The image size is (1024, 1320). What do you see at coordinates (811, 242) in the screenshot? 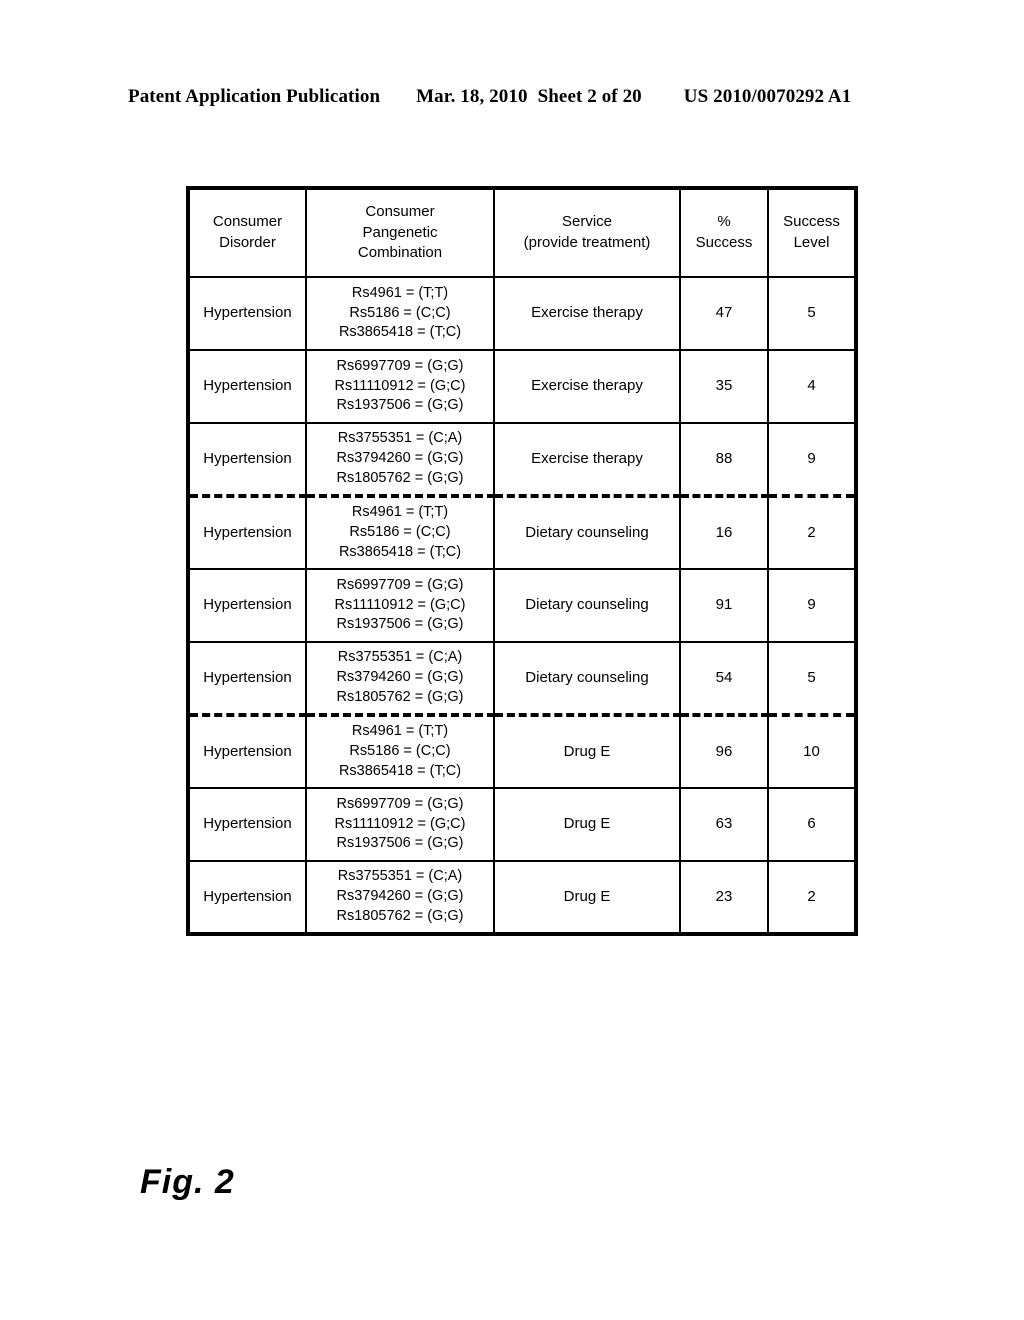
I see `column-header-line: Level` at bounding box center [811, 242].